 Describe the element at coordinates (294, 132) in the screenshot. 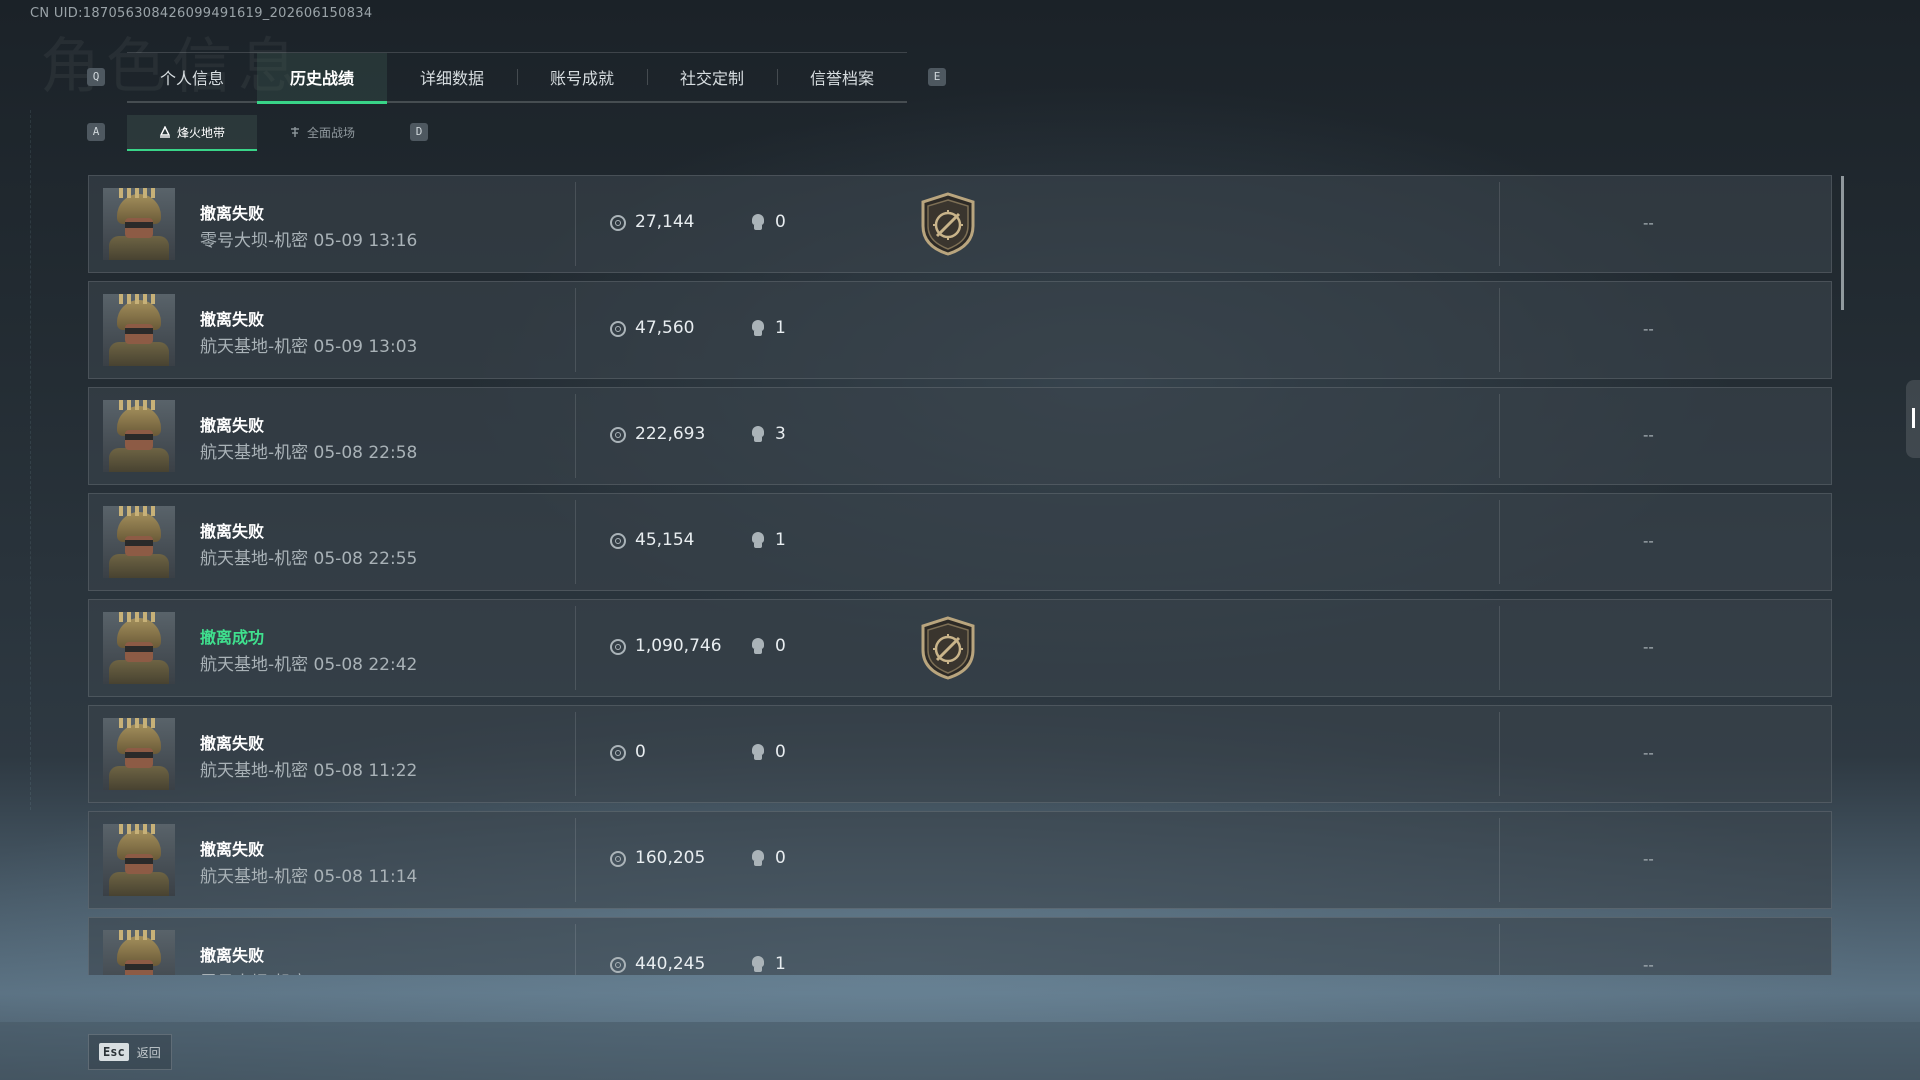

I see `battlefield-icon` at that location.